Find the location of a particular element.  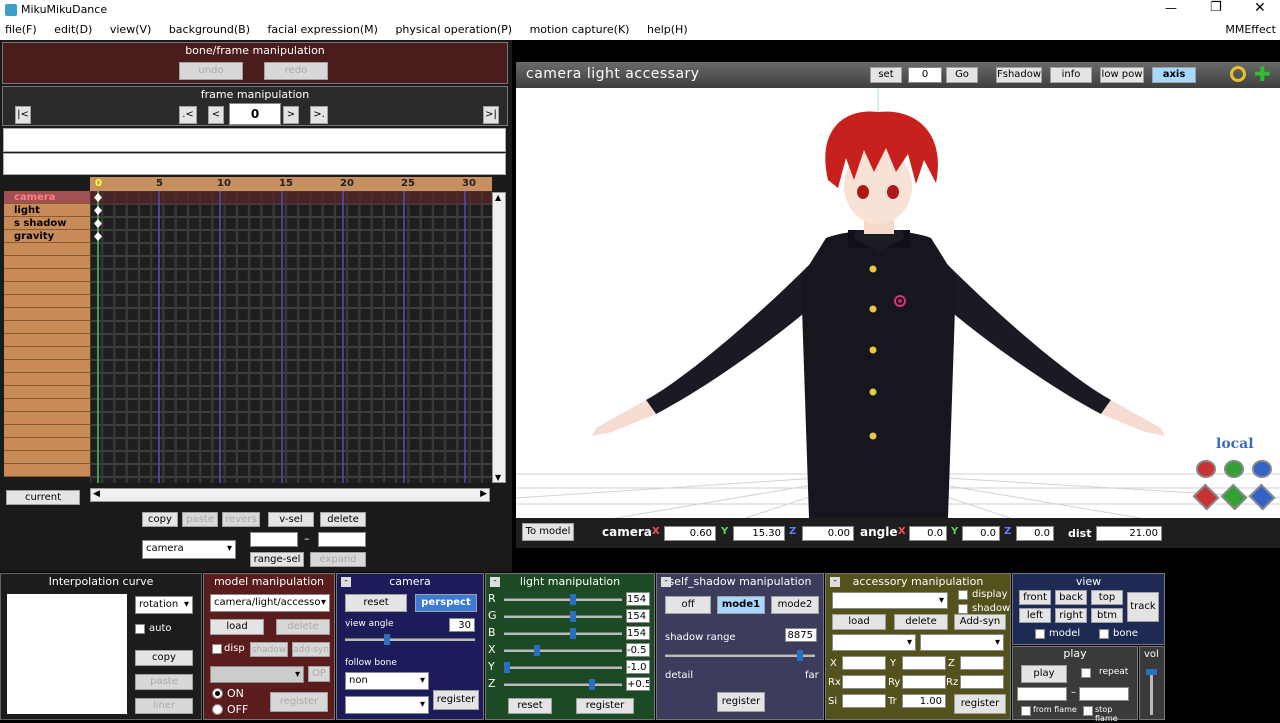

from-flame-checkbox is located at coordinates (1026, 711).